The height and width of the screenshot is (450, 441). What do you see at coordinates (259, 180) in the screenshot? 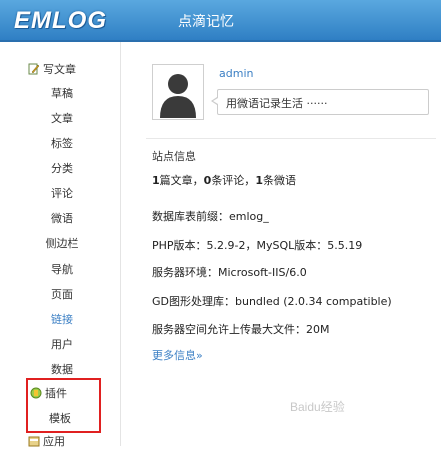
I see `twitters-count: 1` at bounding box center [259, 180].